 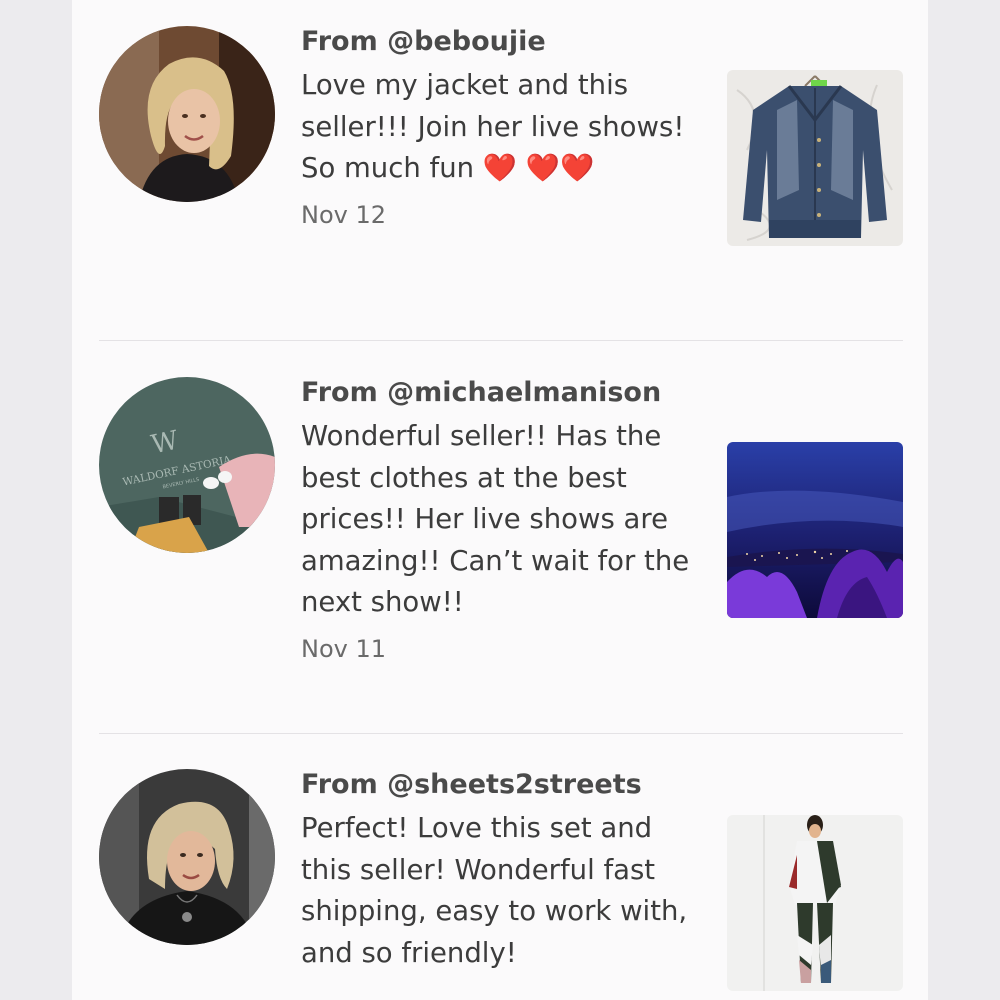 I want to click on avatar-photo-waldorf-rug: W WALDORF ASTORIA BEVERLY HILLS, so click(x=187, y=465).